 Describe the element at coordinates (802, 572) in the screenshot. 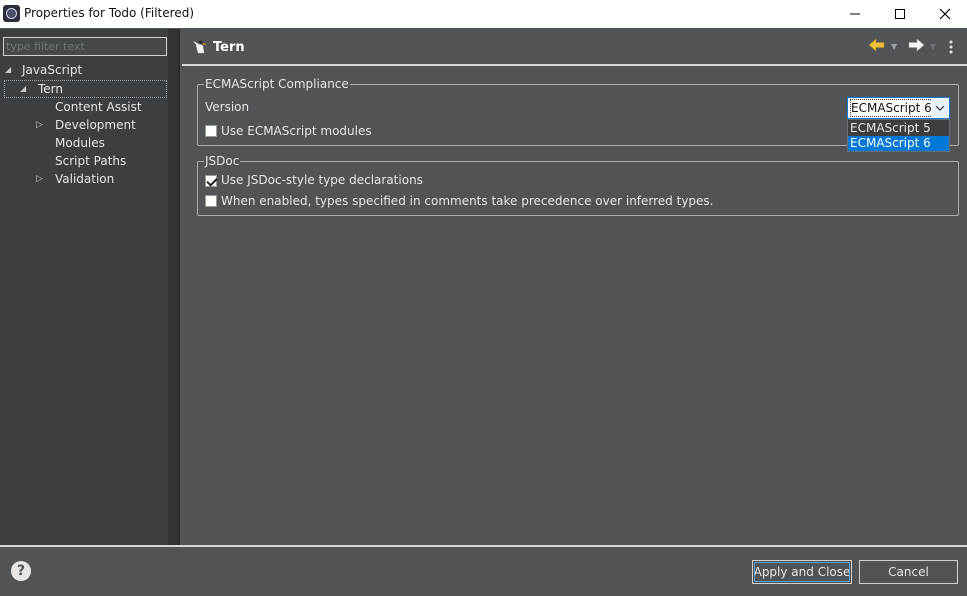

I see `apply-and-close-button: Apply and Close` at that location.